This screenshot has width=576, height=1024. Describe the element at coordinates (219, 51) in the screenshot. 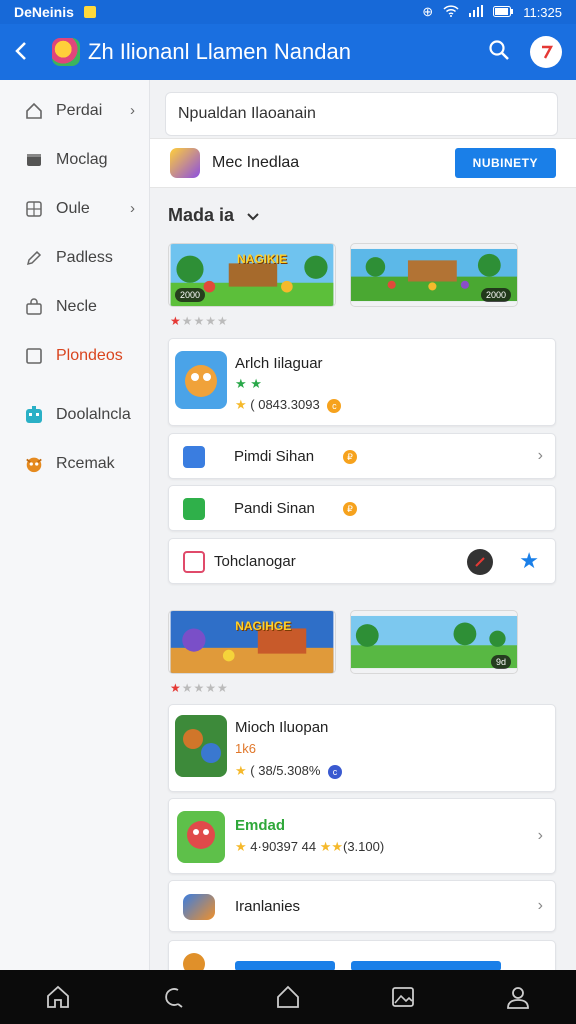

I see `app-title: Zh Ilionanl Llamen Nandan` at that location.